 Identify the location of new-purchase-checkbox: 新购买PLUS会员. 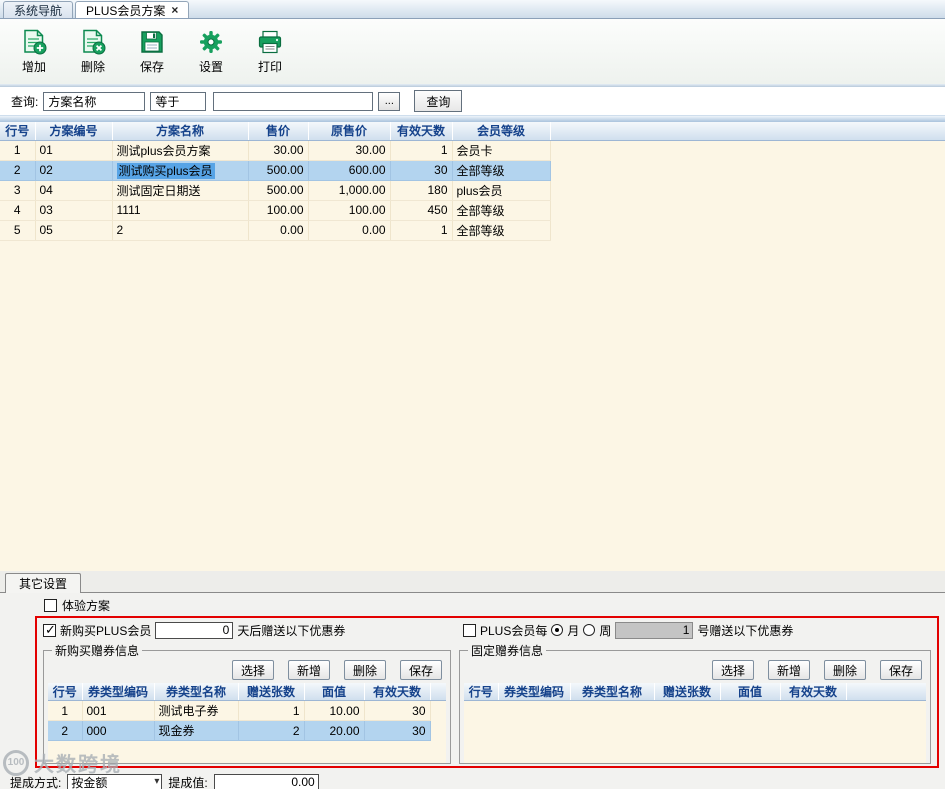
(97, 630).